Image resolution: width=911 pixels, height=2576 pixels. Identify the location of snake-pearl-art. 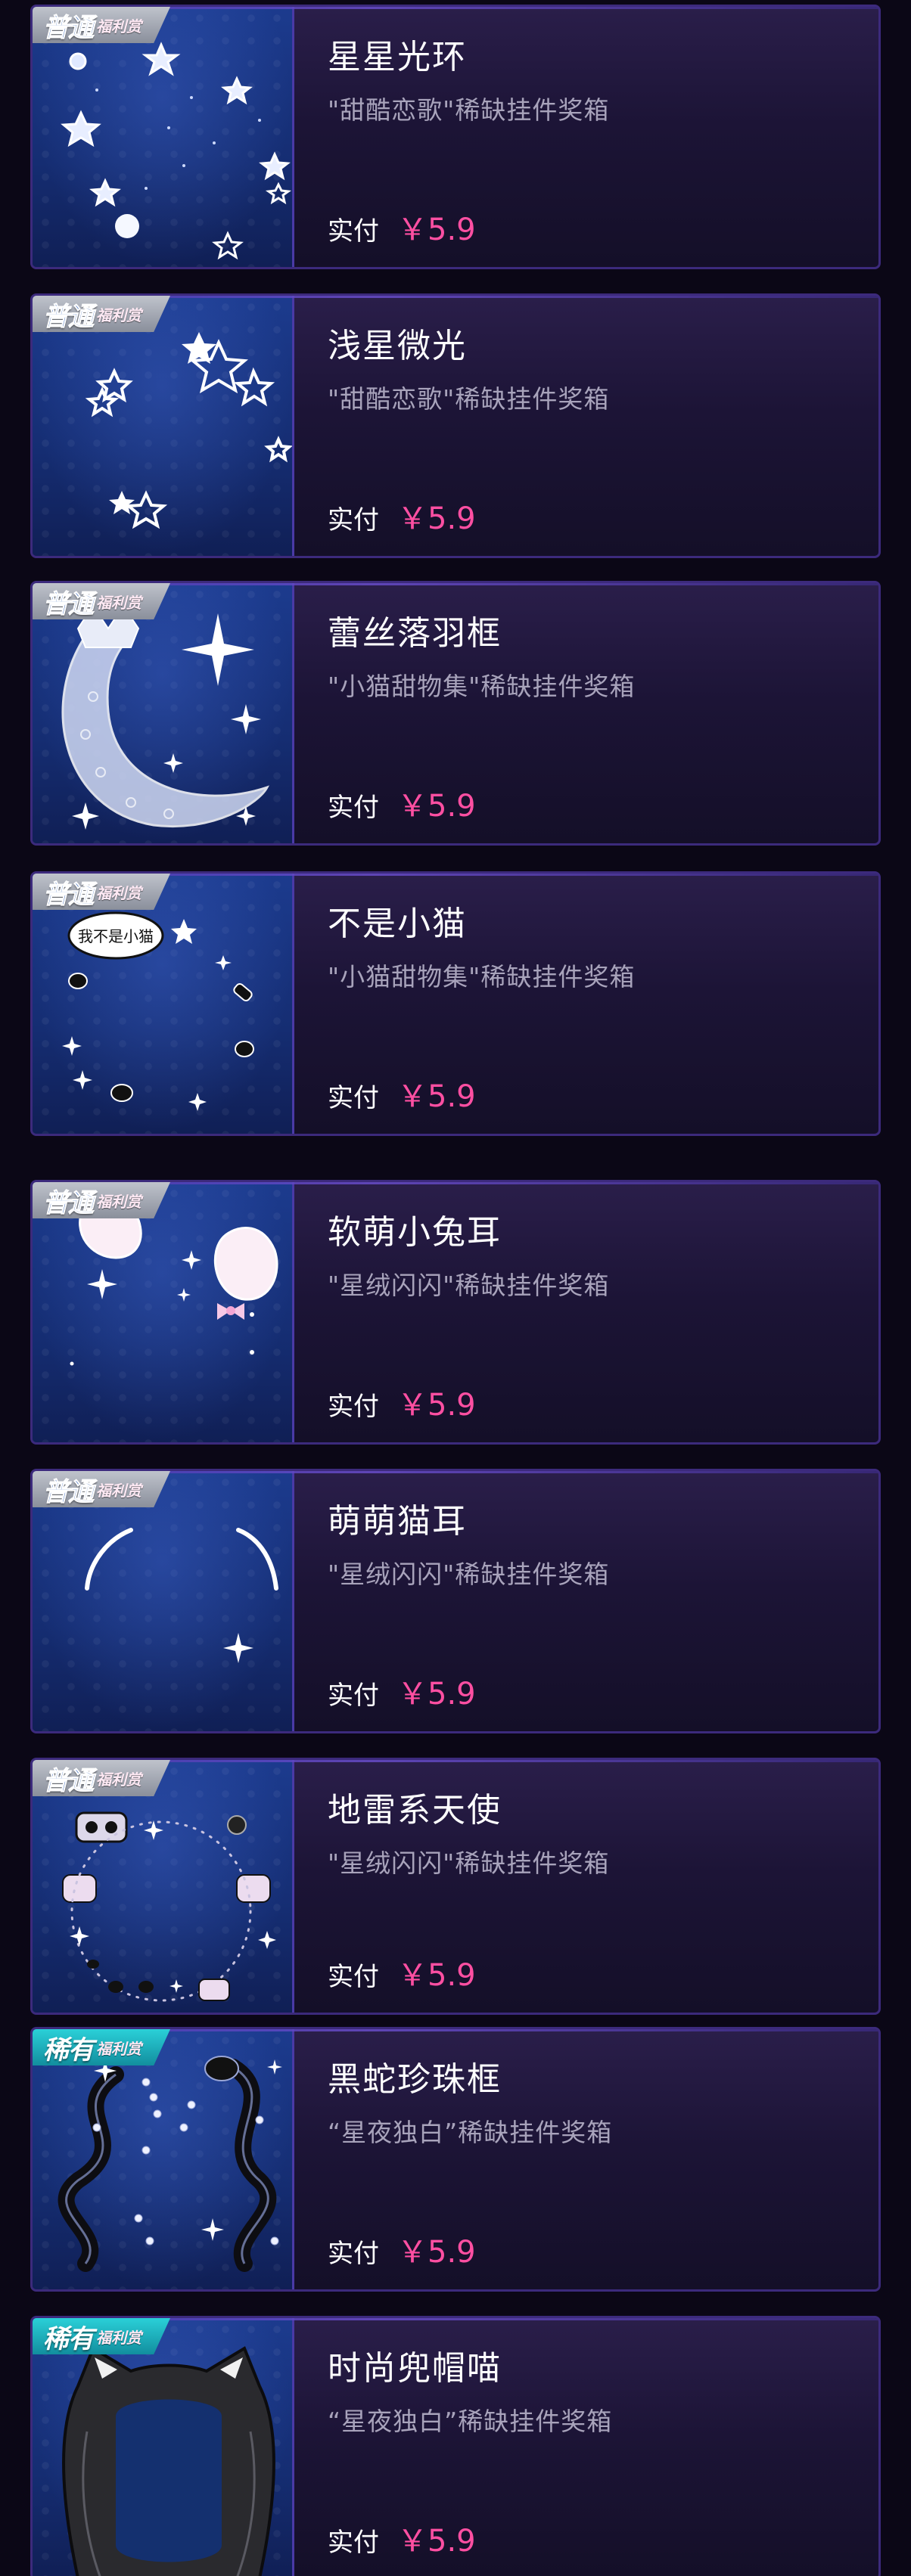
(170, 2164).